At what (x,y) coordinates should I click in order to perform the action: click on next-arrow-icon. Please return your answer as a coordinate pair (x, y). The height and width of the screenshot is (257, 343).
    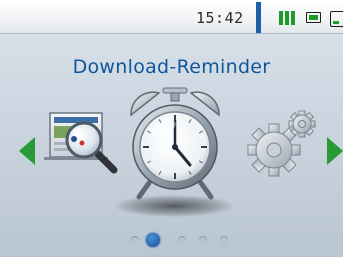
    Looking at the image, I should click on (335, 151).